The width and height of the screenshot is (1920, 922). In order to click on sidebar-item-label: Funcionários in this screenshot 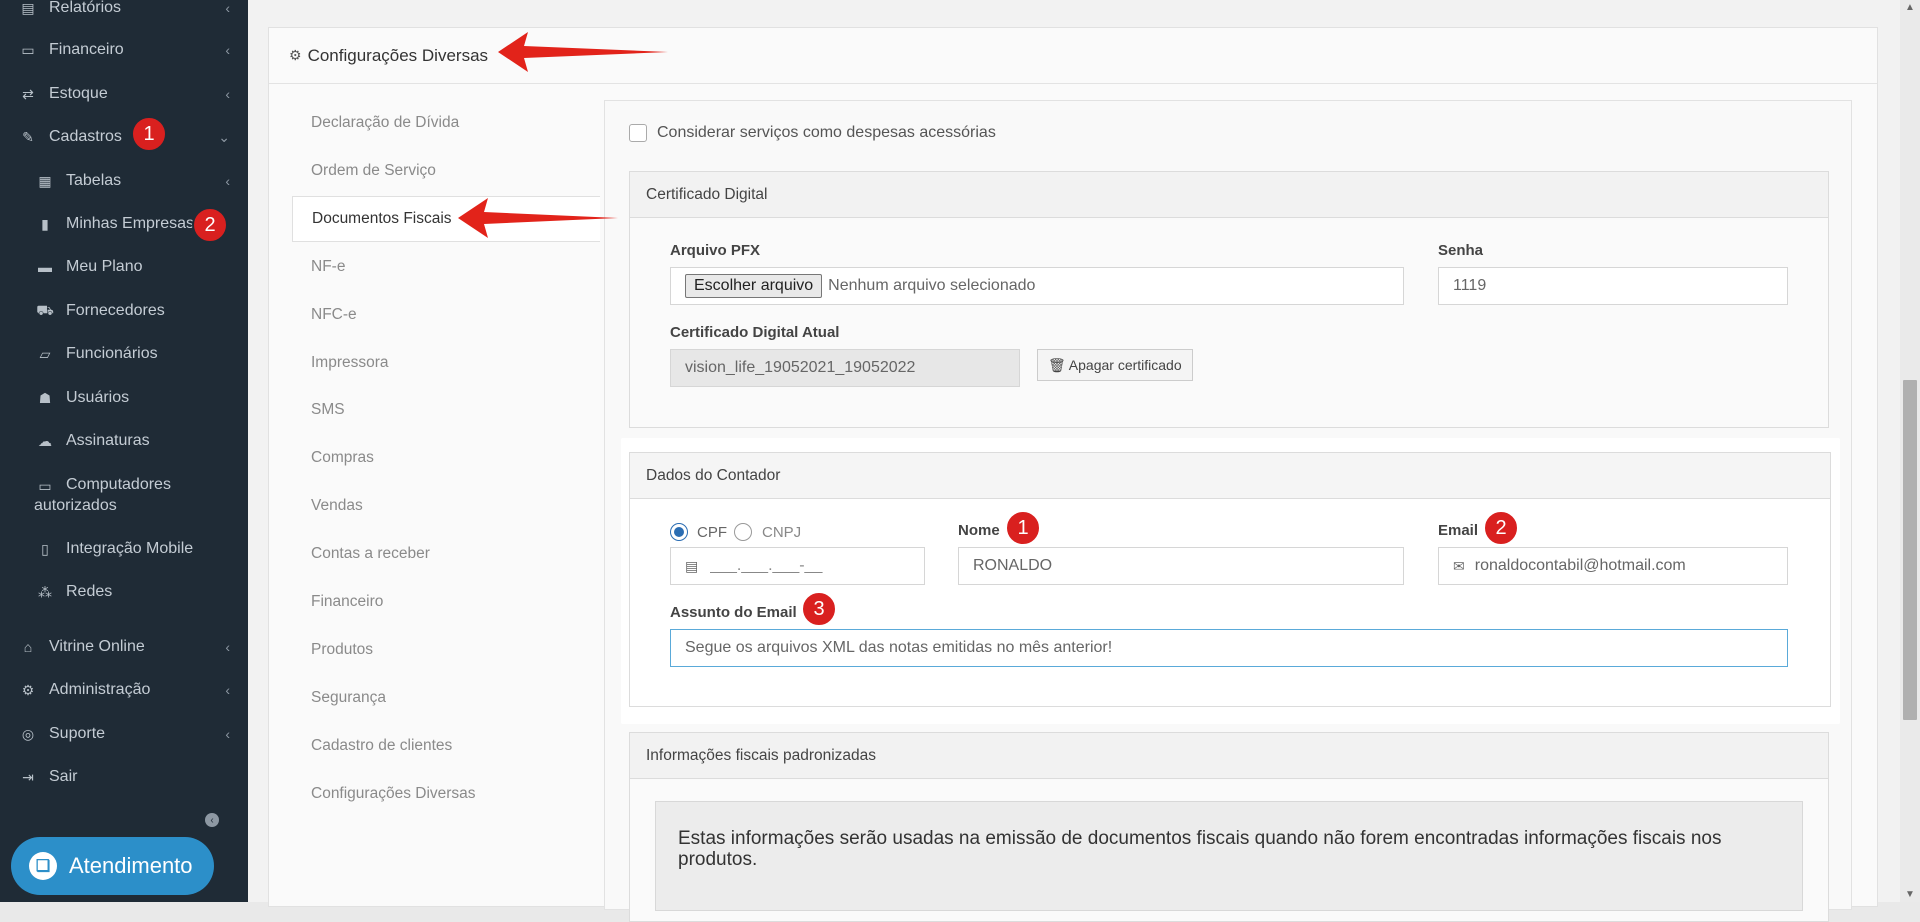, I will do `click(112, 353)`.